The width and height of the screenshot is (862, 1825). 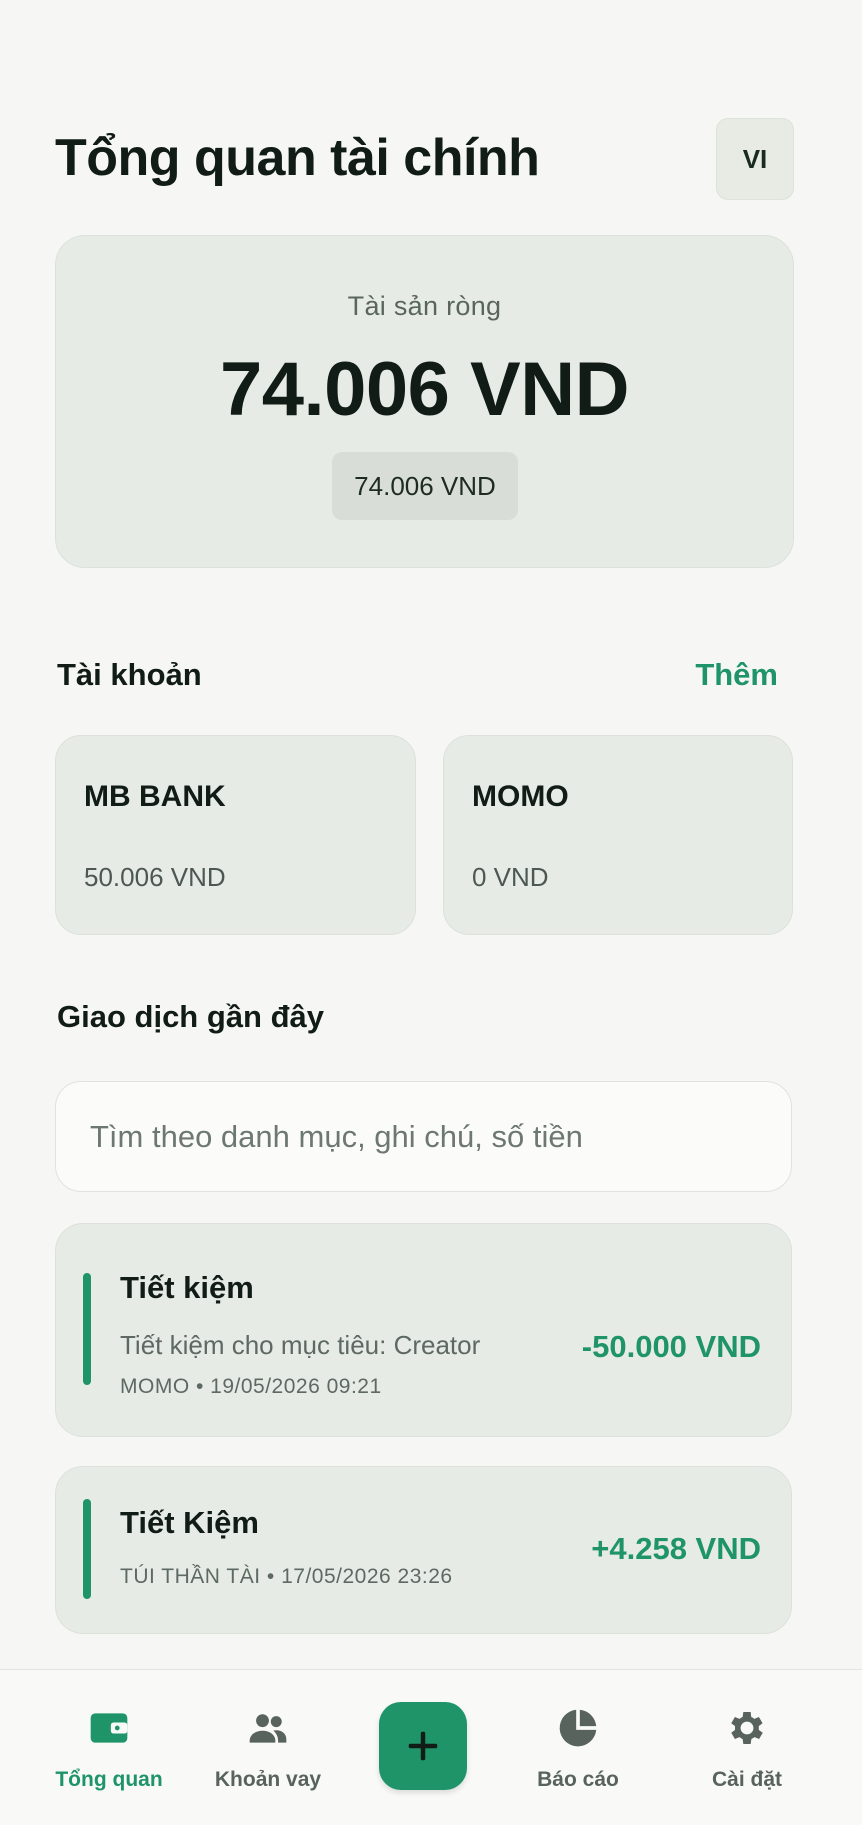 I want to click on nav-item-overview: Tổng quan, so click(x=109, y=1747).